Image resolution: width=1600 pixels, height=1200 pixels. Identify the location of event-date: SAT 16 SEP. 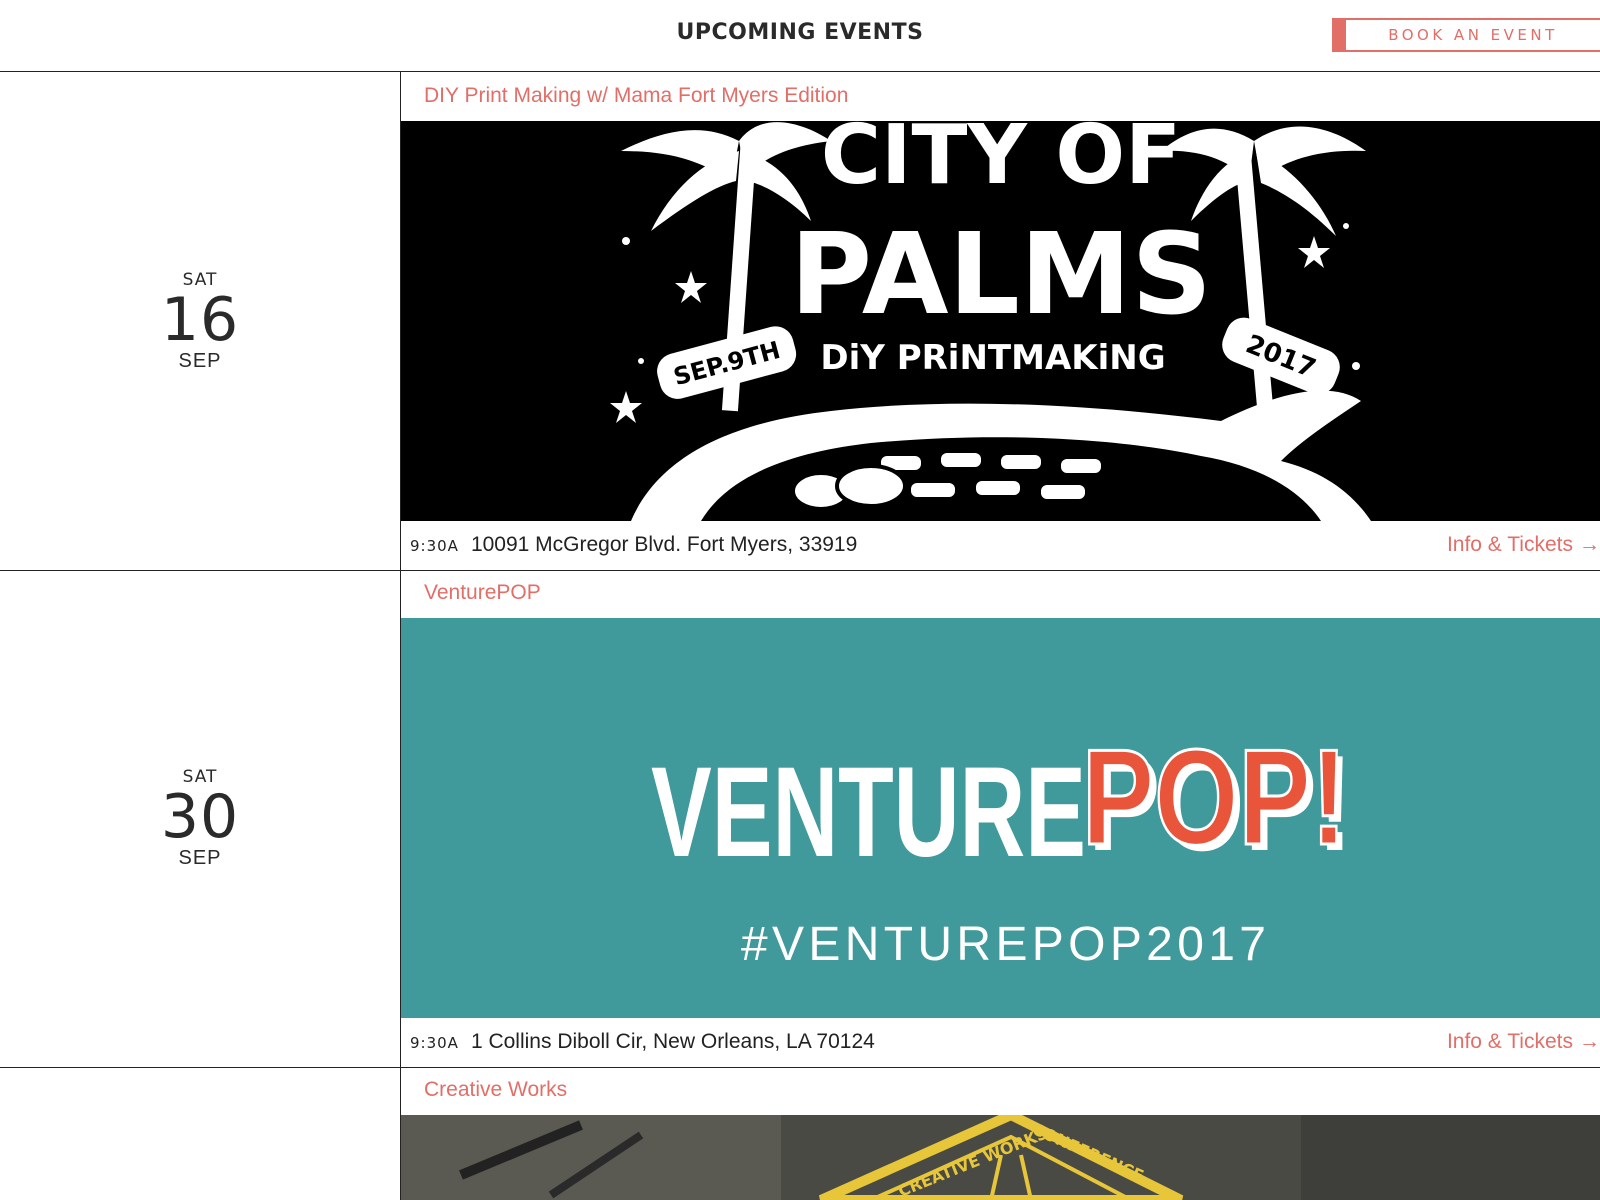
(200, 321).